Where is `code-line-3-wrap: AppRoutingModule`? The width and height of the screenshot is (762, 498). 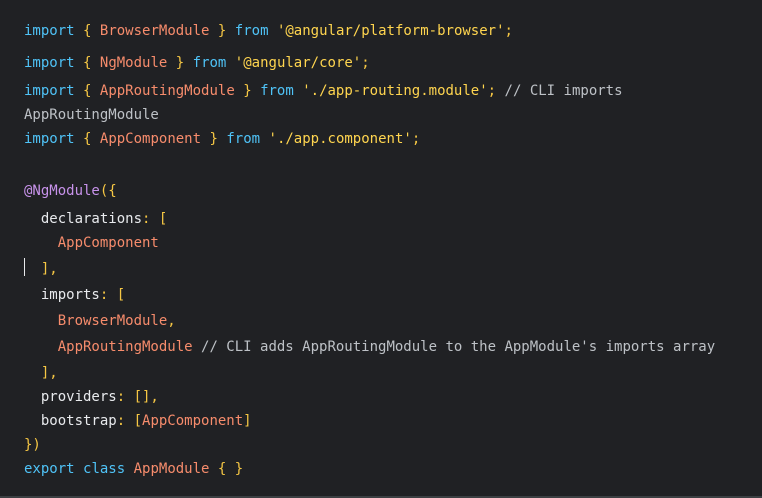
code-line-3-wrap: AppRoutingModule is located at coordinates (91, 115).